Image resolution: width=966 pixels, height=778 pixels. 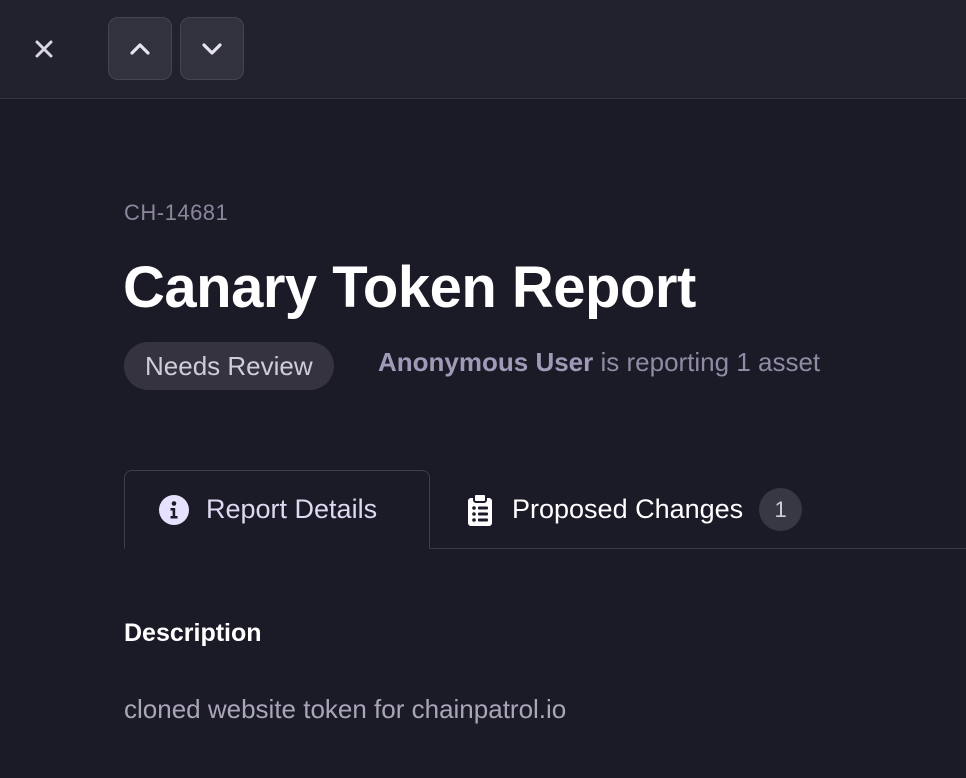 I want to click on status-label: Needs Review, so click(x=229, y=365).